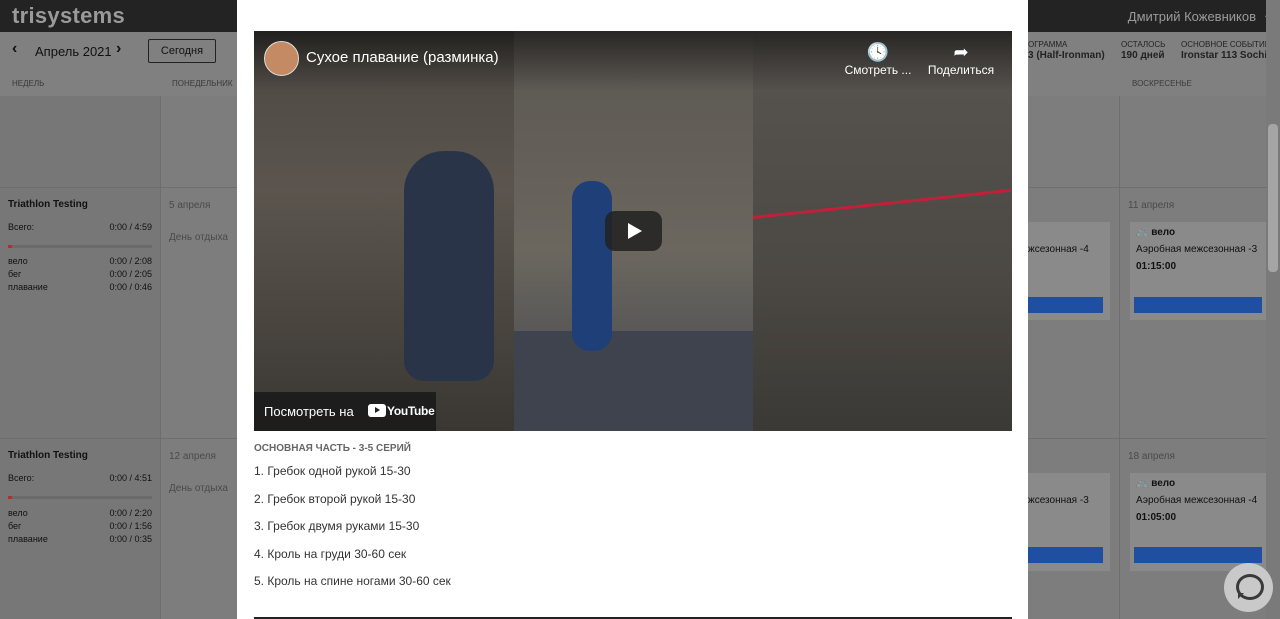 The height and width of the screenshot is (619, 1280). What do you see at coordinates (961, 52) in the screenshot?
I see `share-icon: ➦` at bounding box center [961, 52].